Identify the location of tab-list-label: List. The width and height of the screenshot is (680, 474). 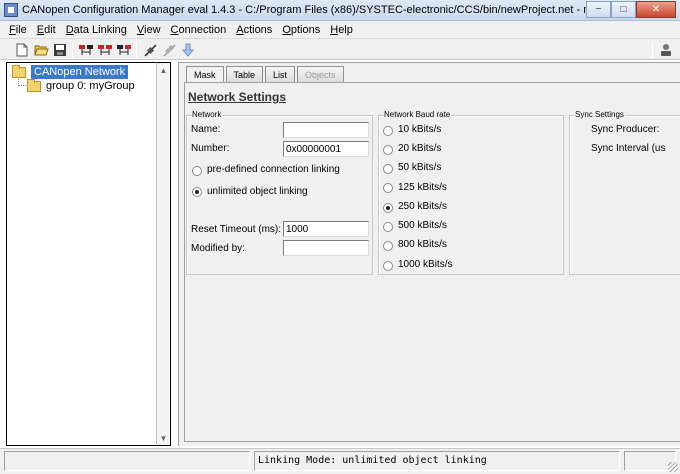
(280, 74).